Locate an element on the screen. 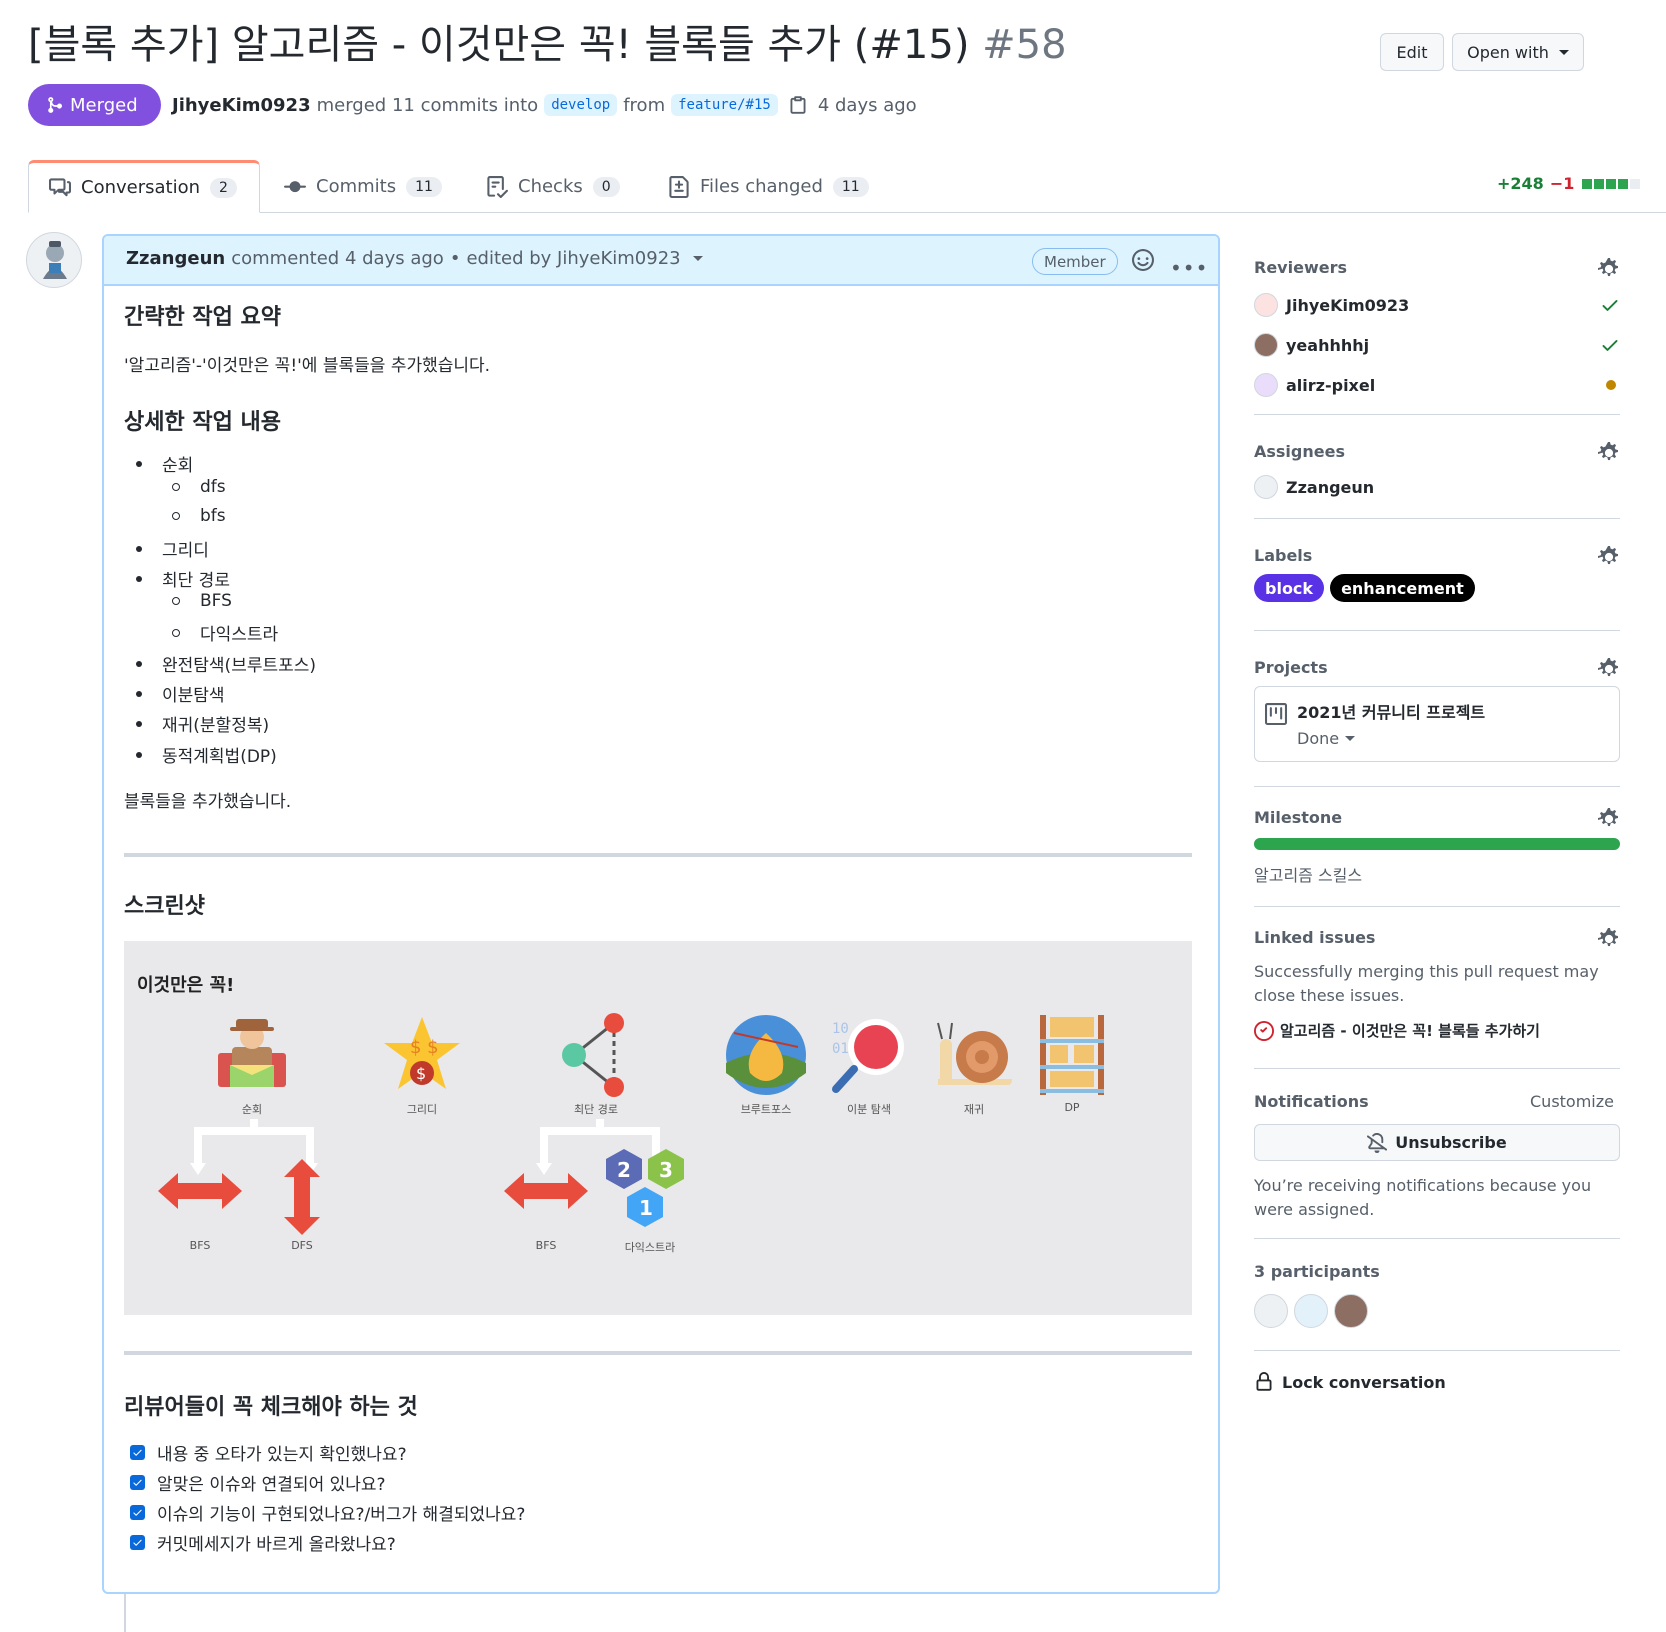 The width and height of the screenshot is (1666, 1632). tab-files-changed: Files changed 11 is located at coordinates (768, 186).